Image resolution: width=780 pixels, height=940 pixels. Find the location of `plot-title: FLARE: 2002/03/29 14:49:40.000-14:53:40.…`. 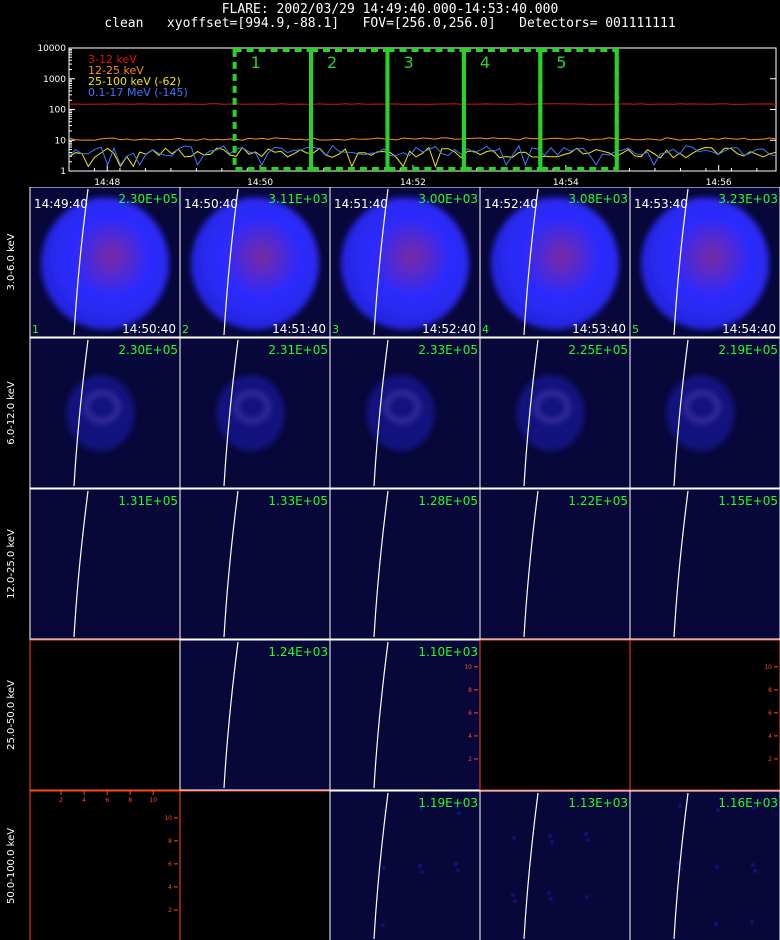

plot-title: FLARE: 2002/03/29 14:49:40.000-14:53:40.… is located at coordinates (390, 9).